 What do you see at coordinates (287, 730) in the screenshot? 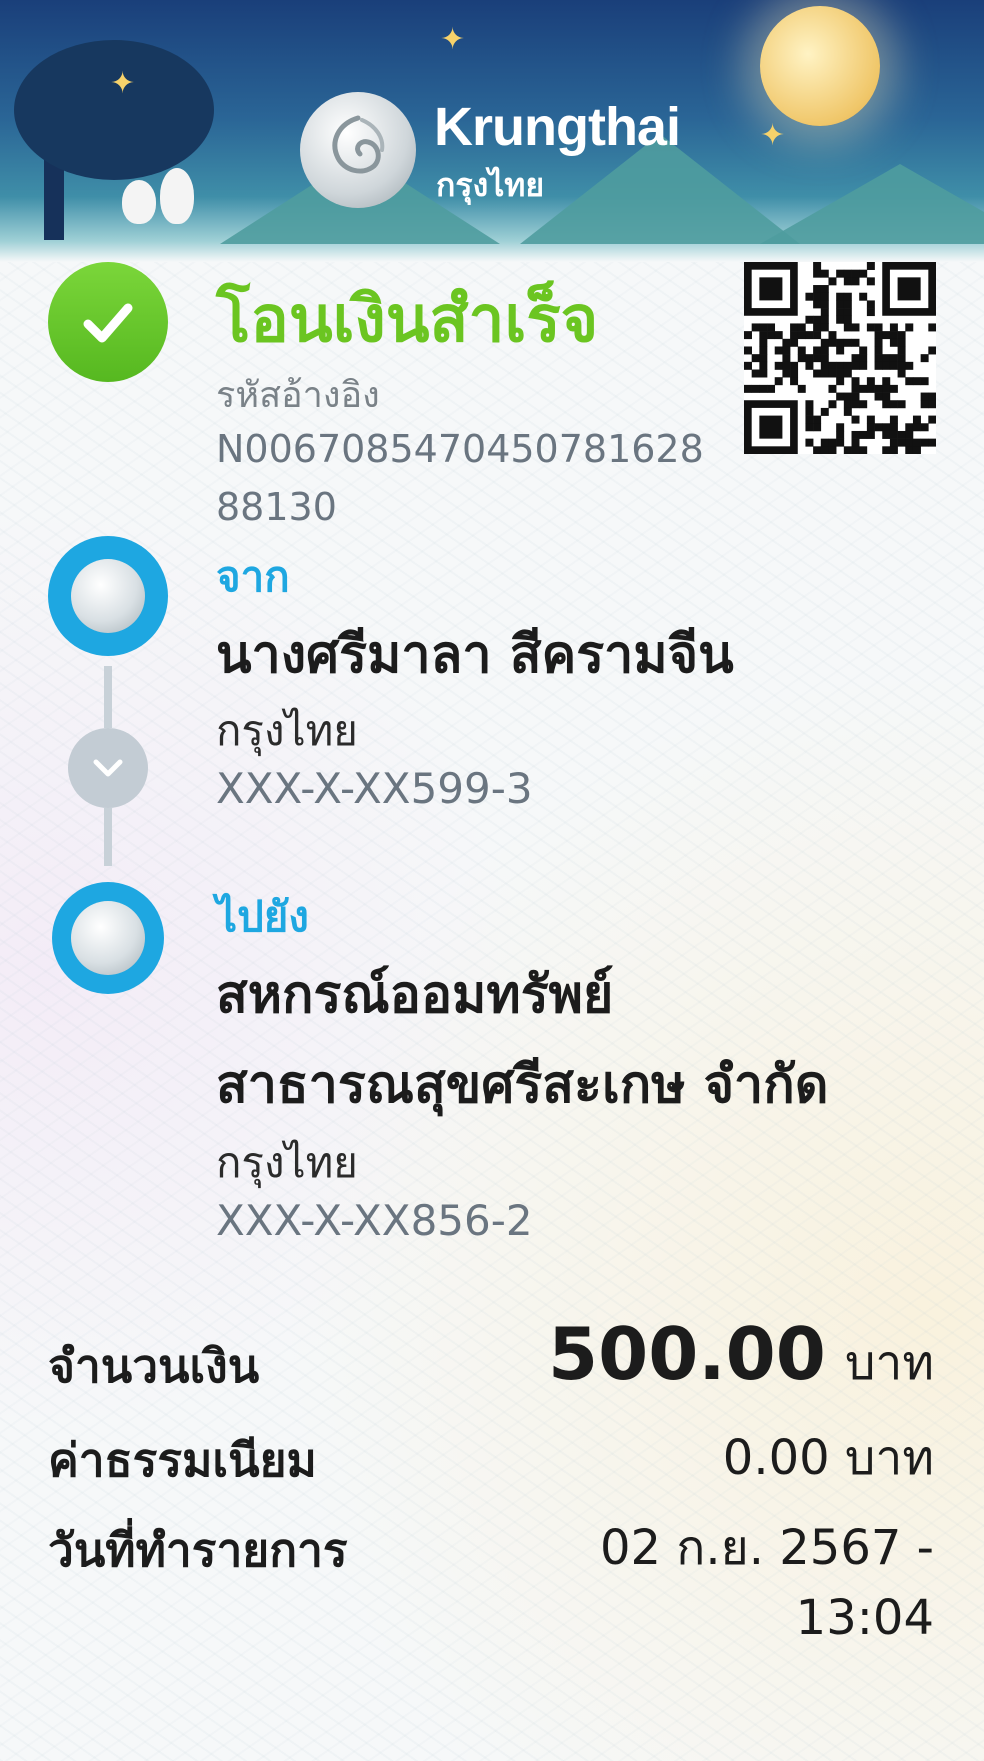
I see `from-bank-name: กรุงไทย` at bounding box center [287, 730].